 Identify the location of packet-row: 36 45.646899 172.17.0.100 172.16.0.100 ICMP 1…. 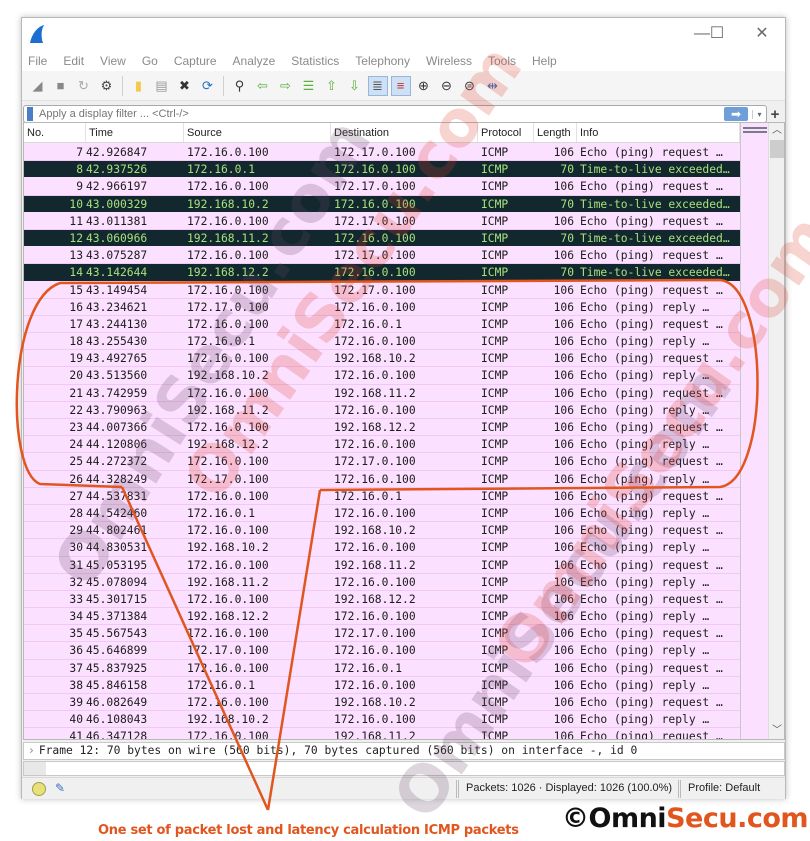
(382, 651).